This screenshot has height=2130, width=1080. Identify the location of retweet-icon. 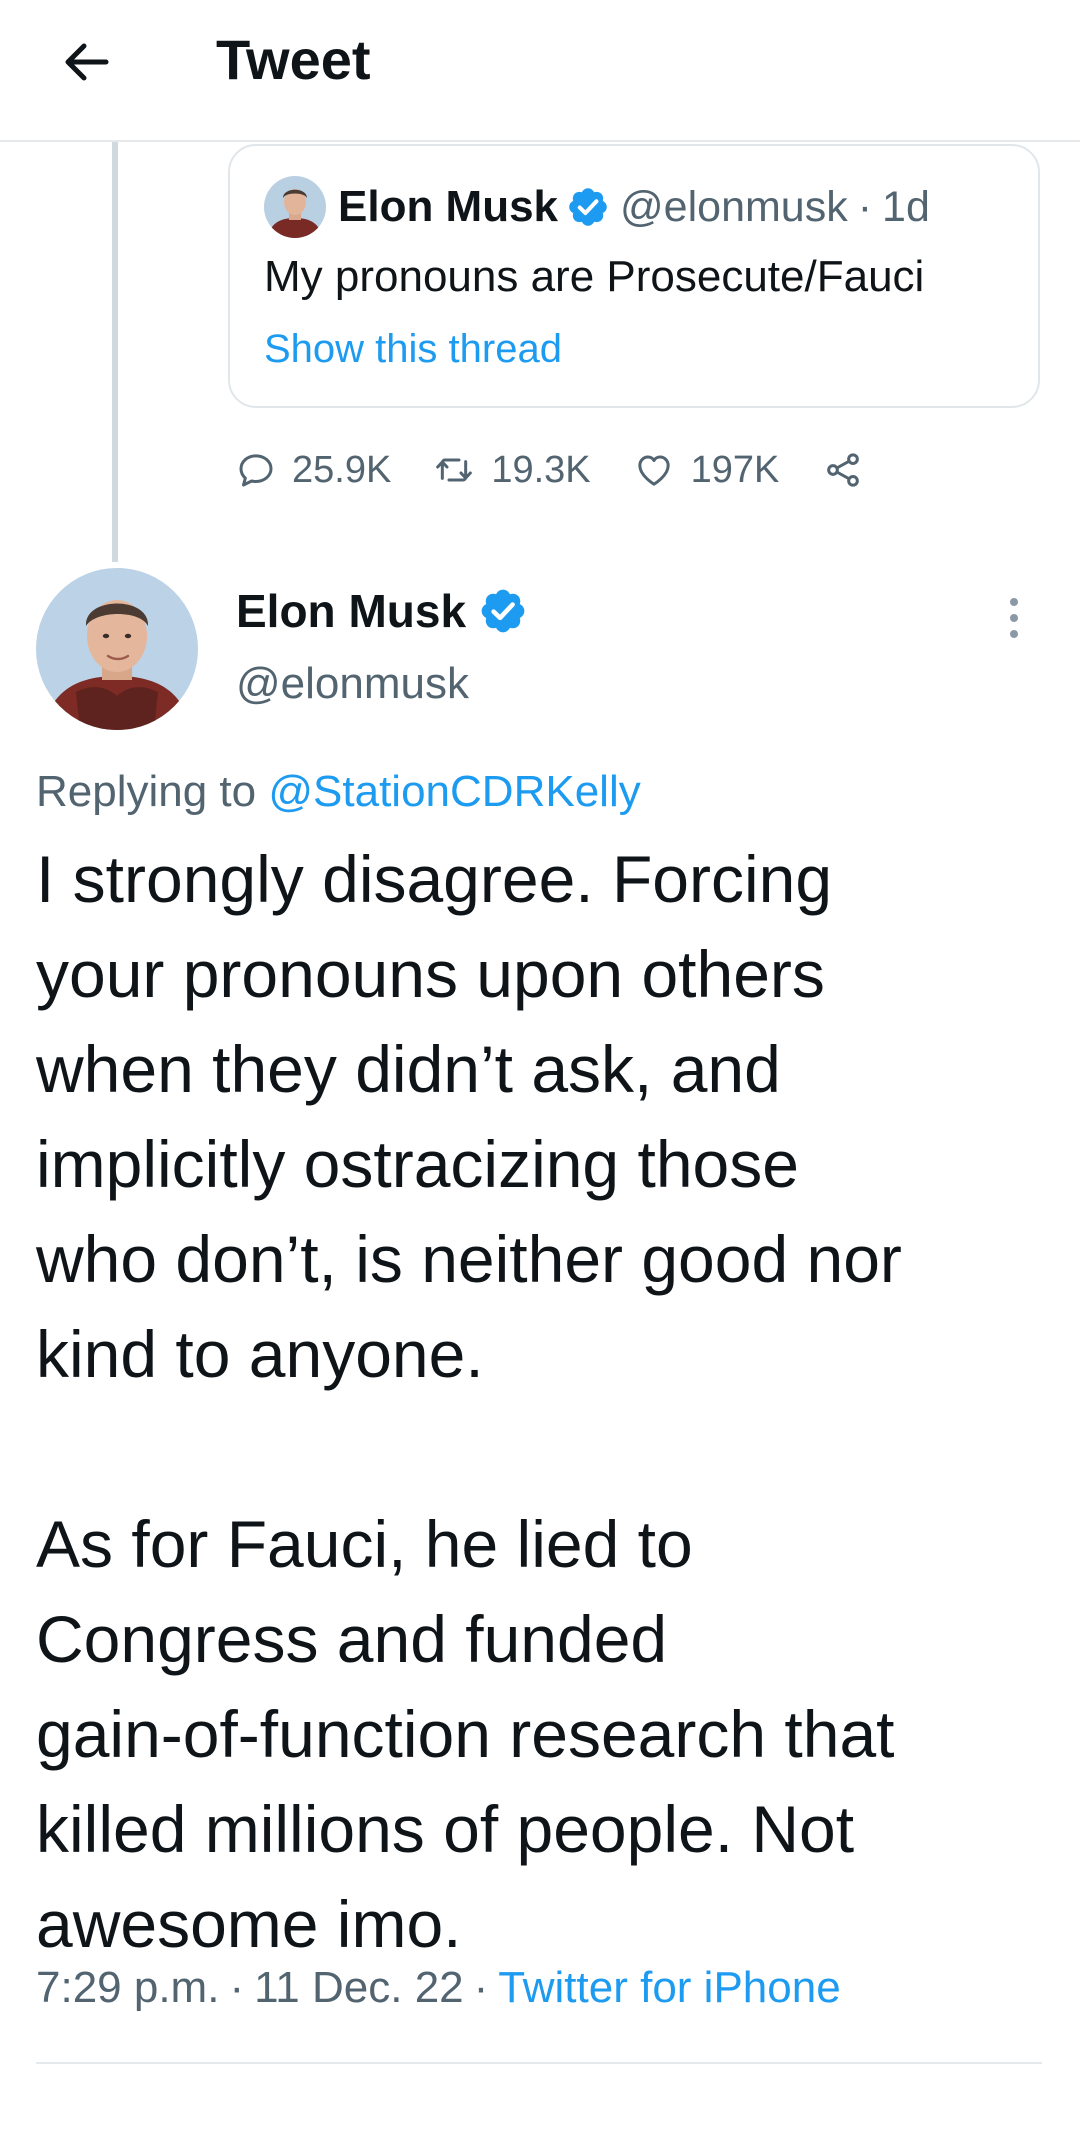
(454, 470).